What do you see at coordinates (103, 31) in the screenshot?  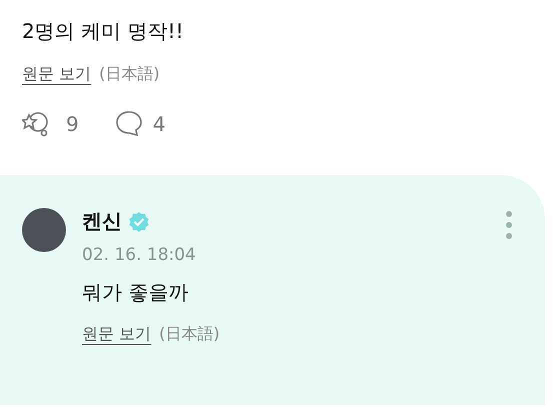 I see `post-text: 2명의 케미 명작!!` at bounding box center [103, 31].